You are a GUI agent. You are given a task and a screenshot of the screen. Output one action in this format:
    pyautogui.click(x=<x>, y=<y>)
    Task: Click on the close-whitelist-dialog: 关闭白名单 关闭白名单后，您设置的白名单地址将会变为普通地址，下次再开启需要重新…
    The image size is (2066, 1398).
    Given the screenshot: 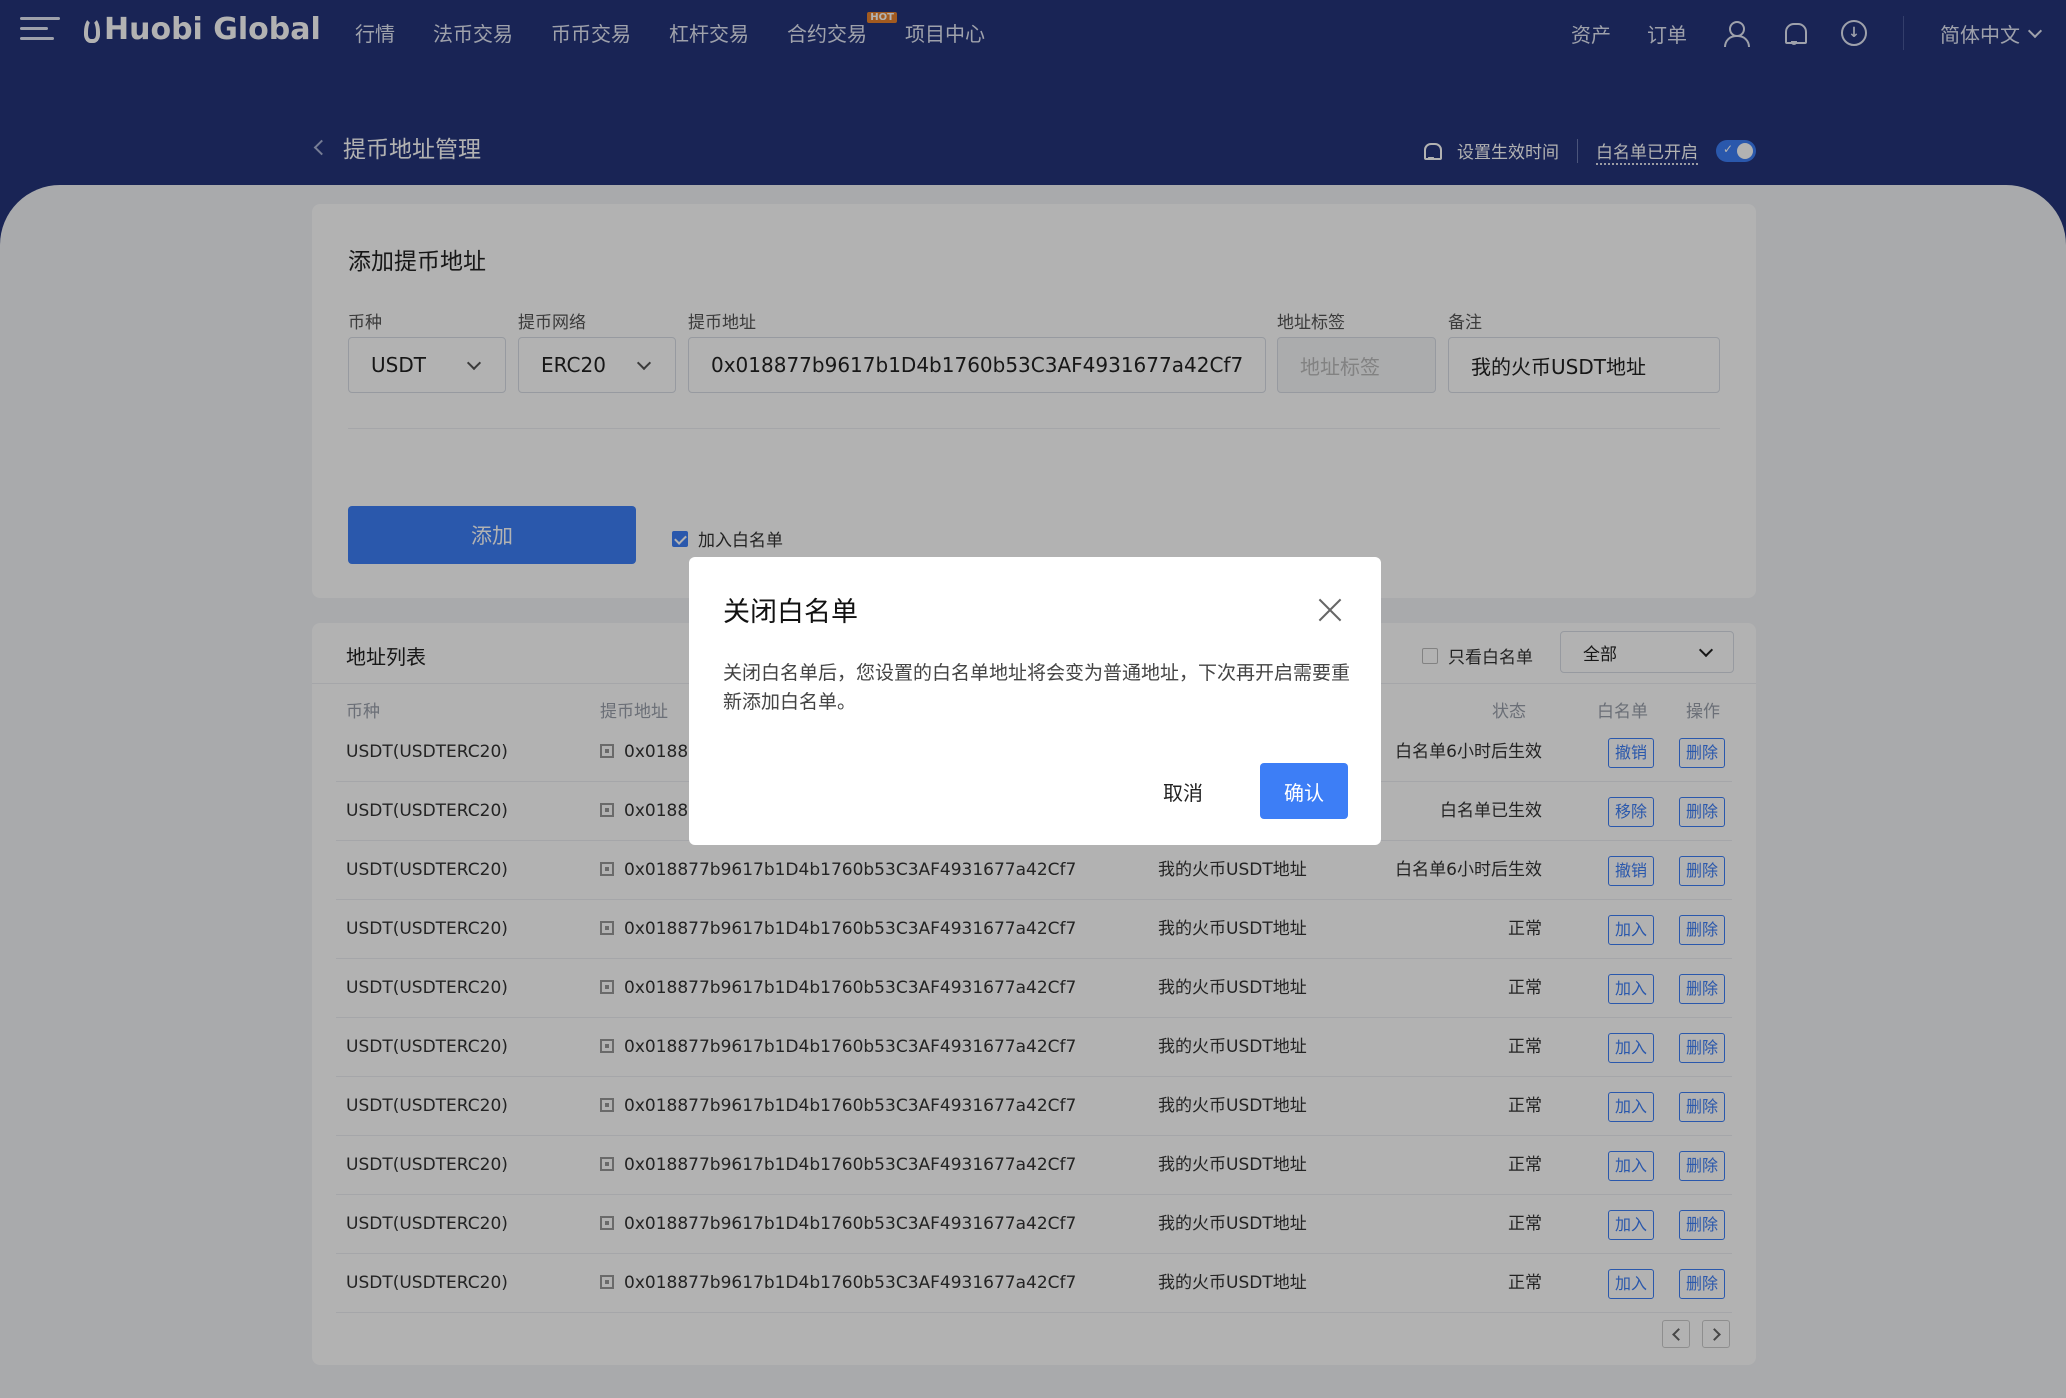 What is the action you would take?
    pyautogui.click(x=1035, y=701)
    